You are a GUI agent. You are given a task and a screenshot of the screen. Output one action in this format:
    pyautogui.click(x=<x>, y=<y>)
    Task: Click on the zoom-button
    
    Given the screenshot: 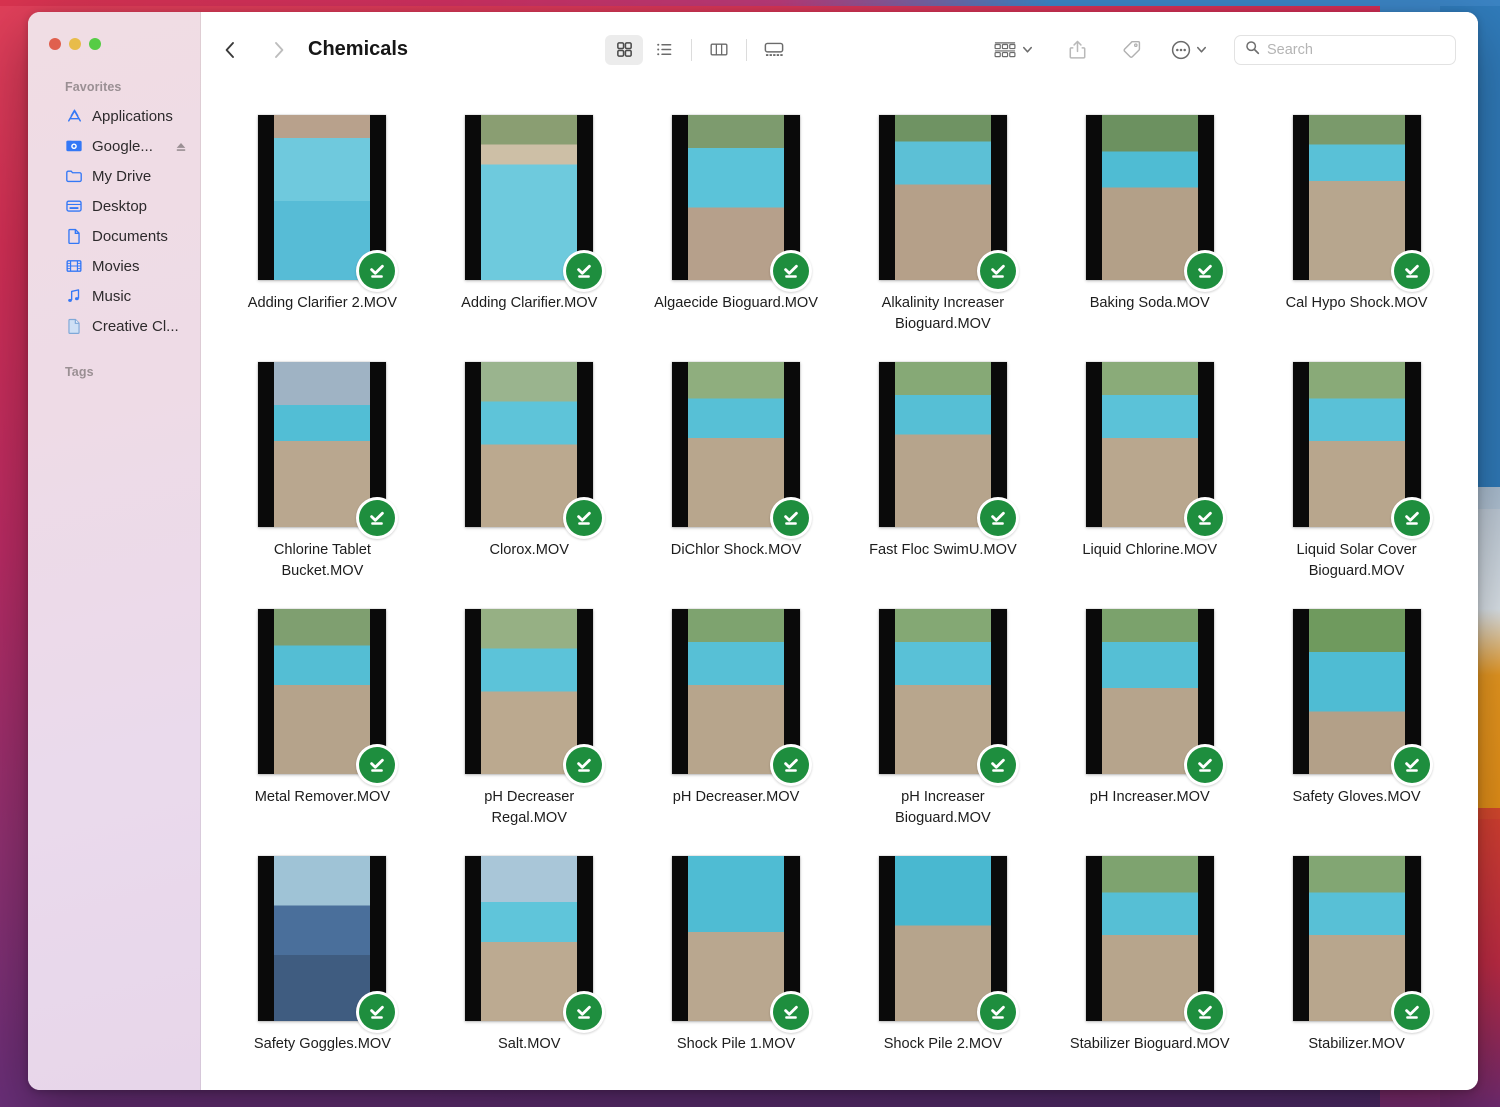 What is the action you would take?
    pyautogui.click(x=95, y=44)
    